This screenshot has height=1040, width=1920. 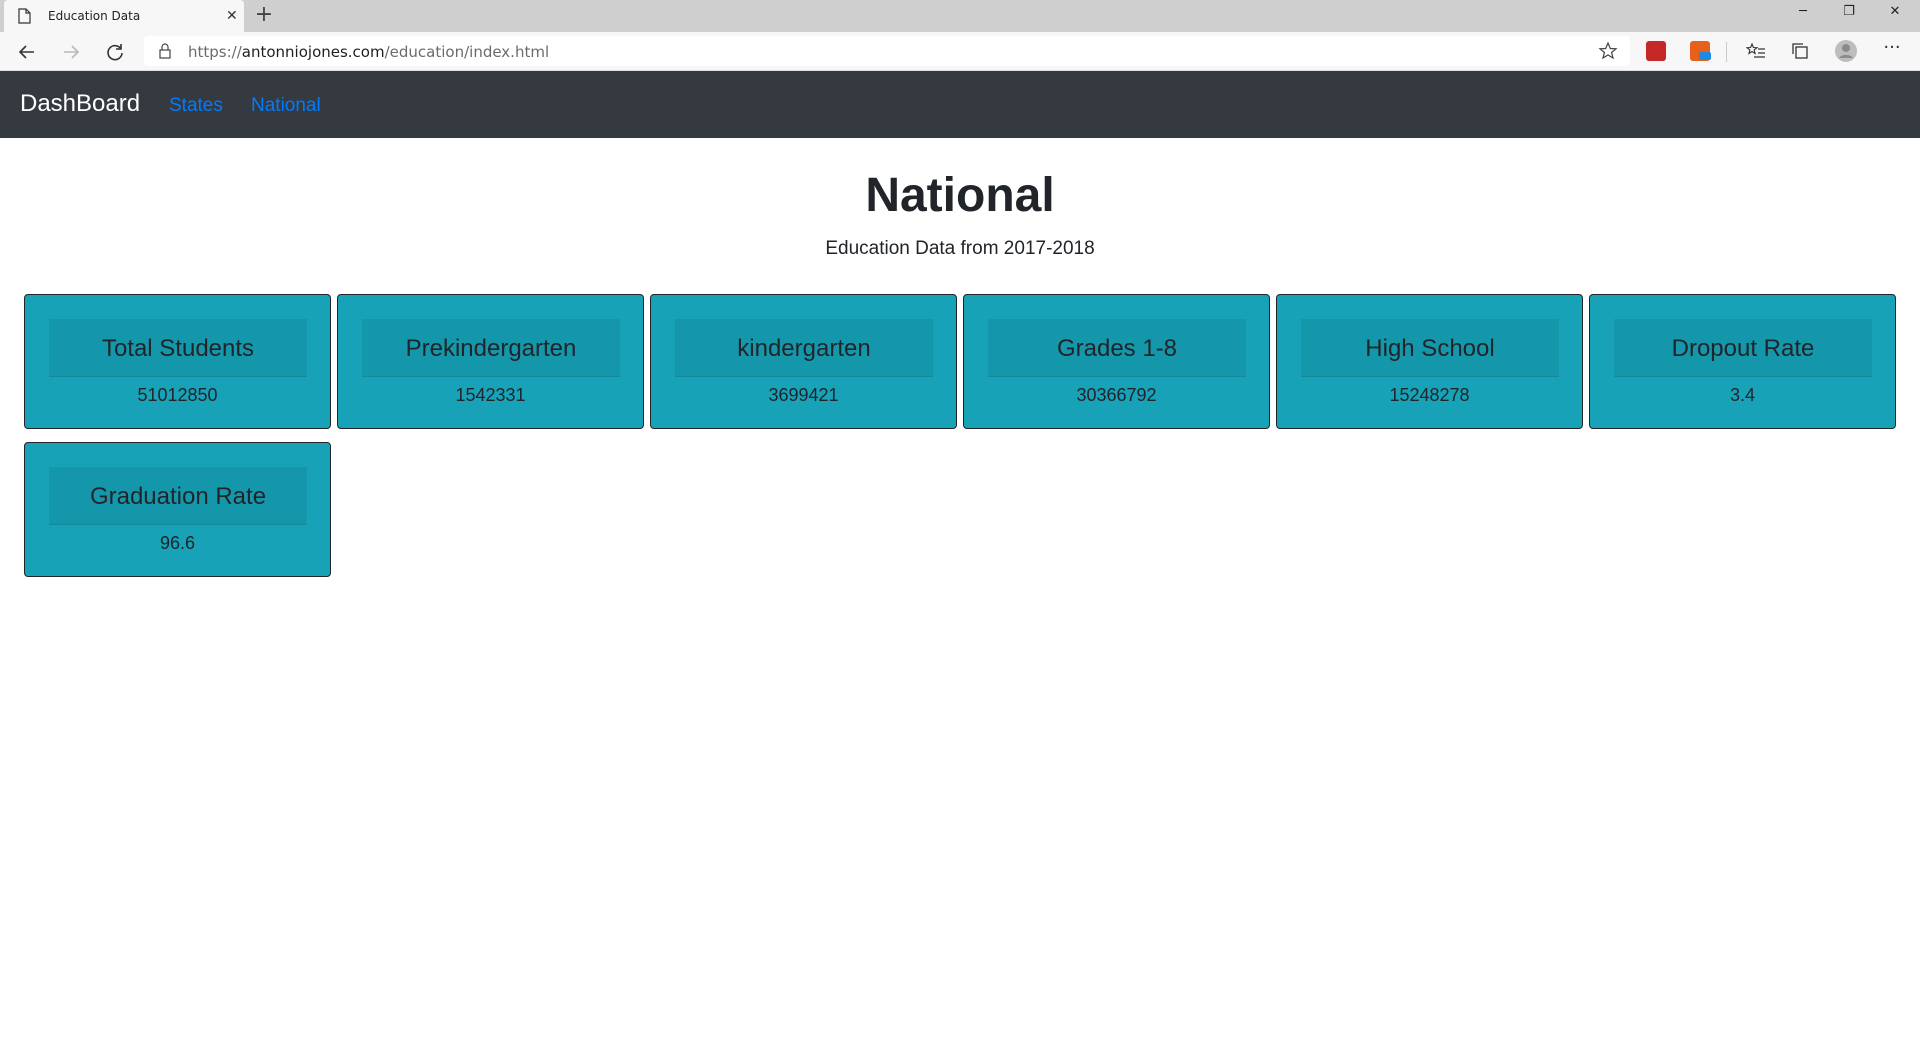 I want to click on profile-avatar-icon, so click(x=1846, y=51).